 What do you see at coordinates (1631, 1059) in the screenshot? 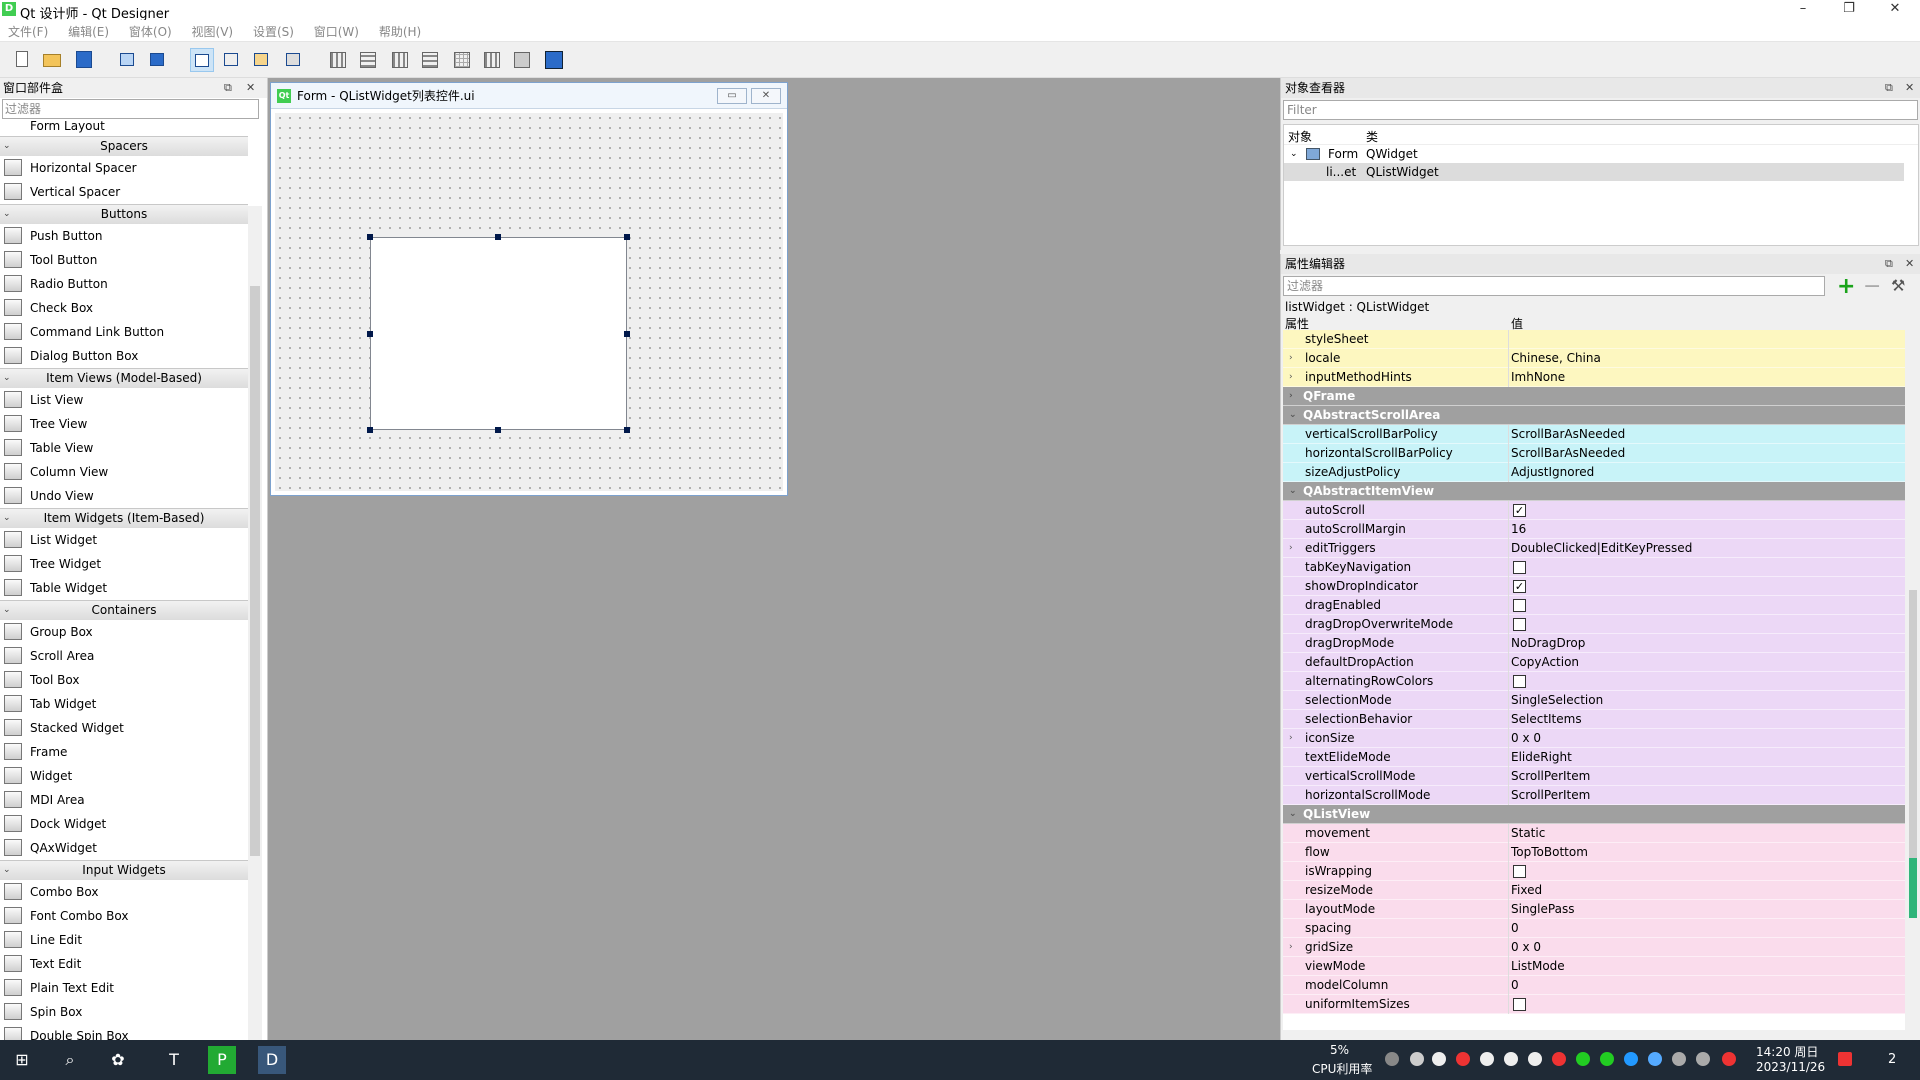
I see `network-icon` at bounding box center [1631, 1059].